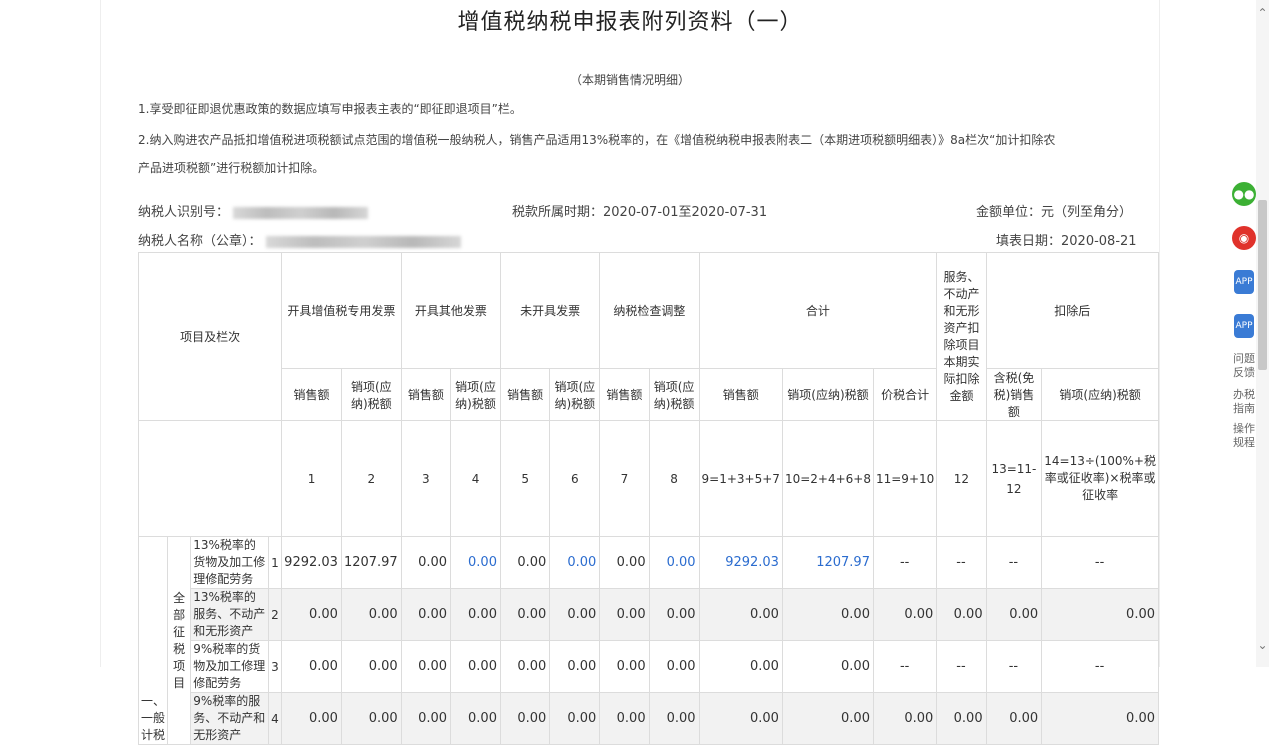 Image resolution: width=1269 pixels, height=745 pixels. I want to click on vertical-scrollbar: ⌃ ⌄, so click(1262, 333).